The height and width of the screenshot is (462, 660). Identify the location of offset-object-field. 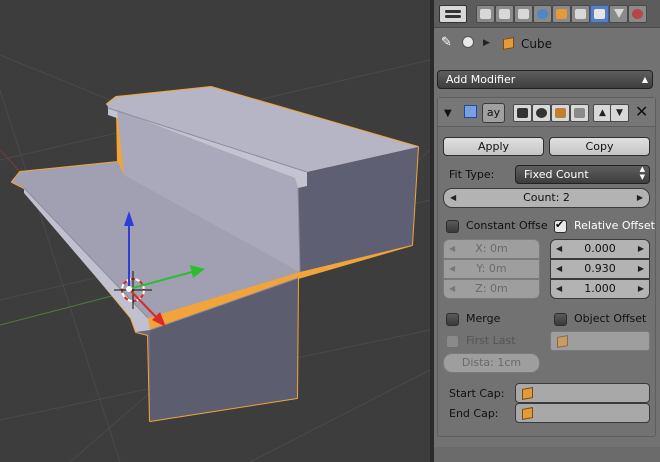
(600, 341).